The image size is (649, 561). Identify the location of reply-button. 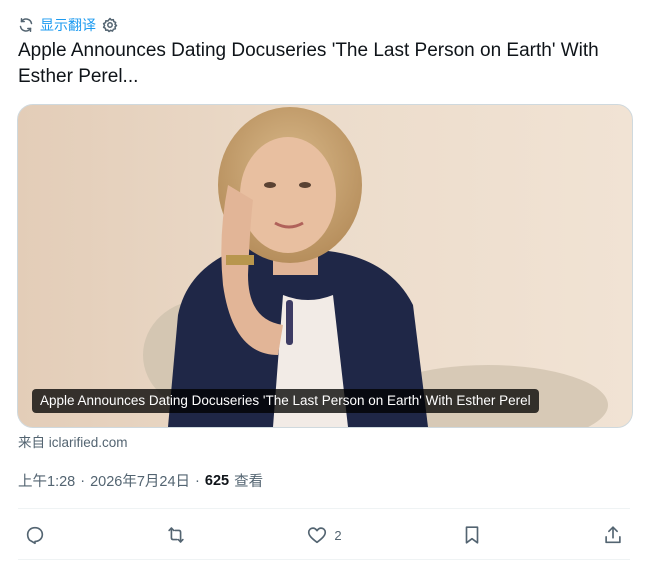
(35, 535).